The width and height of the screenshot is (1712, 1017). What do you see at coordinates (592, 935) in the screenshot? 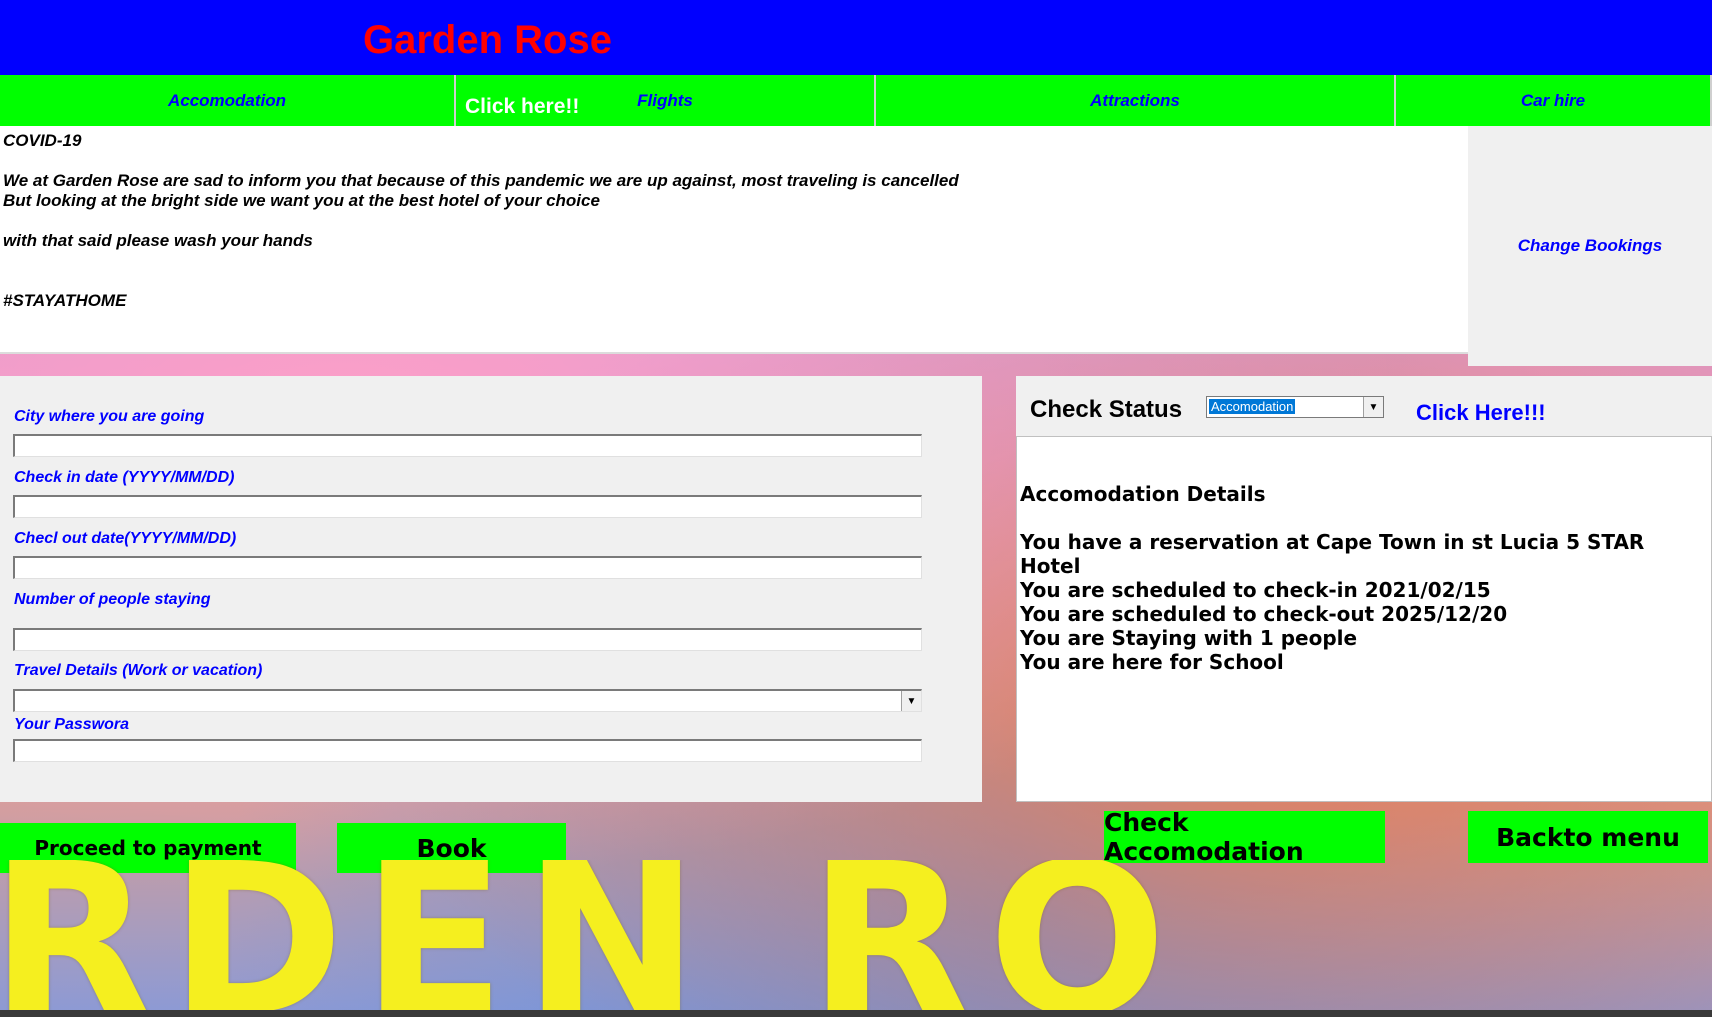
I see `banner-text: RDEN RO` at bounding box center [592, 935].